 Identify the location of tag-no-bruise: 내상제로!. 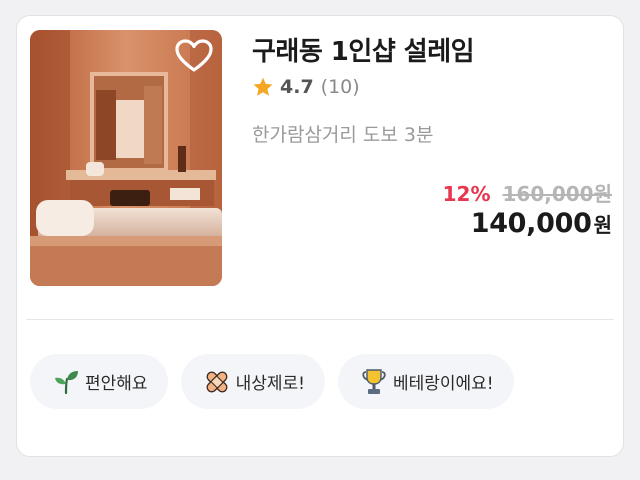
(252, 381).